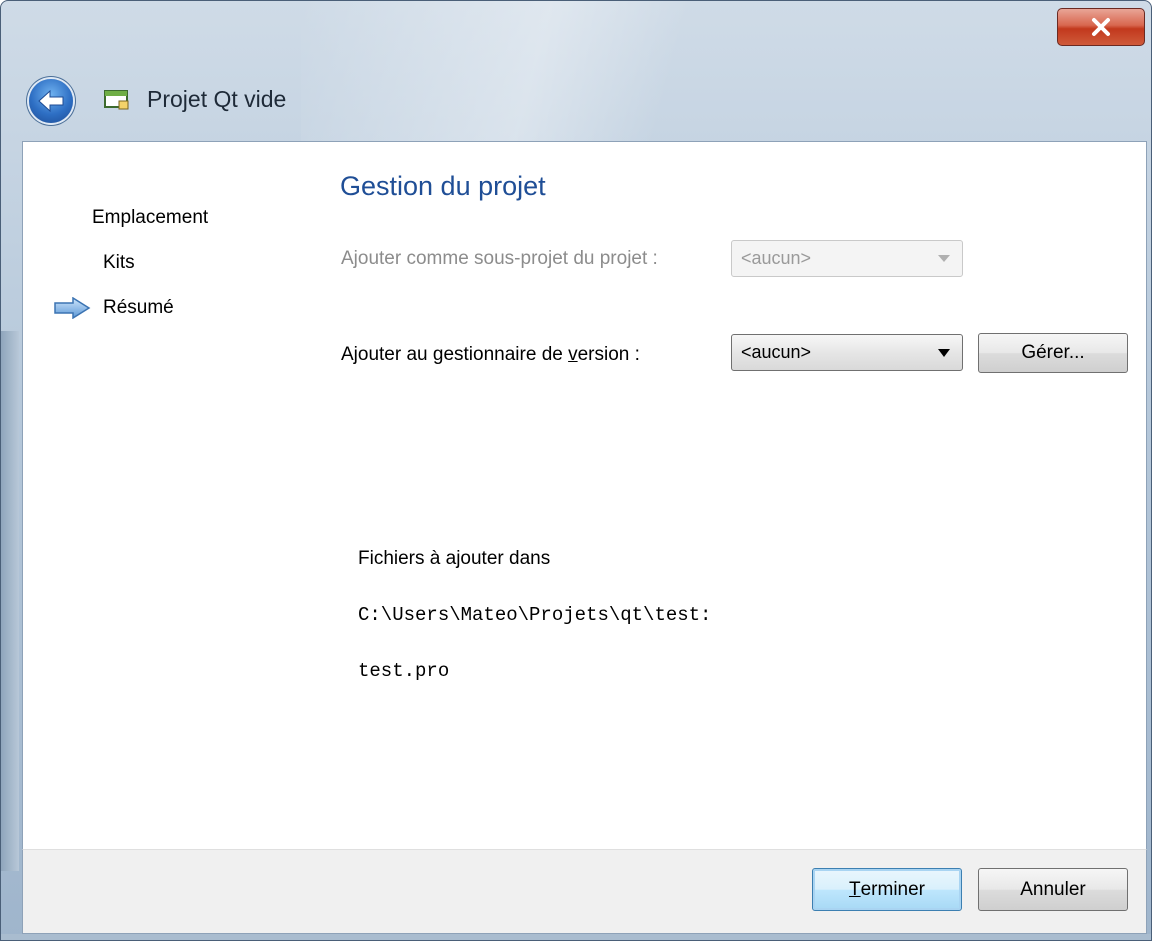  What do you see at coordinates (776, 352) in the screenshot?
I see `vcs-combobox-value: <aucun>` at bounding box center [776, 352].